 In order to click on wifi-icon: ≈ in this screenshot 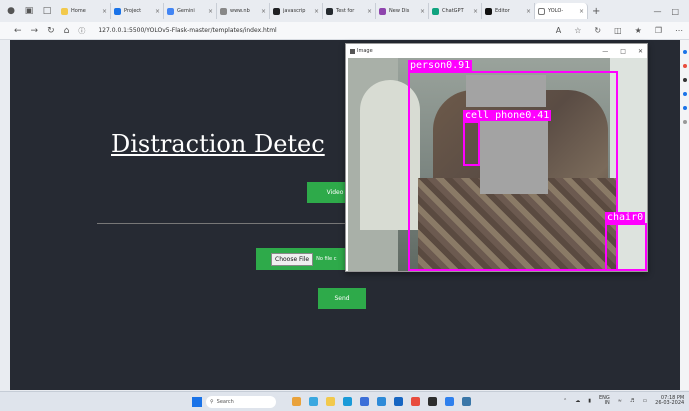, I will do `click(620, 401)`.